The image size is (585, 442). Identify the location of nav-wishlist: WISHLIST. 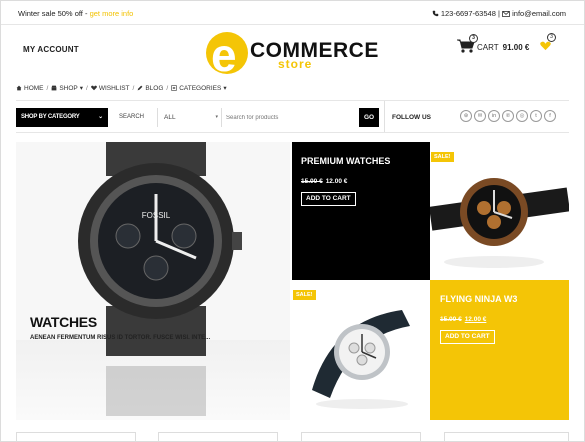
(110, 88).